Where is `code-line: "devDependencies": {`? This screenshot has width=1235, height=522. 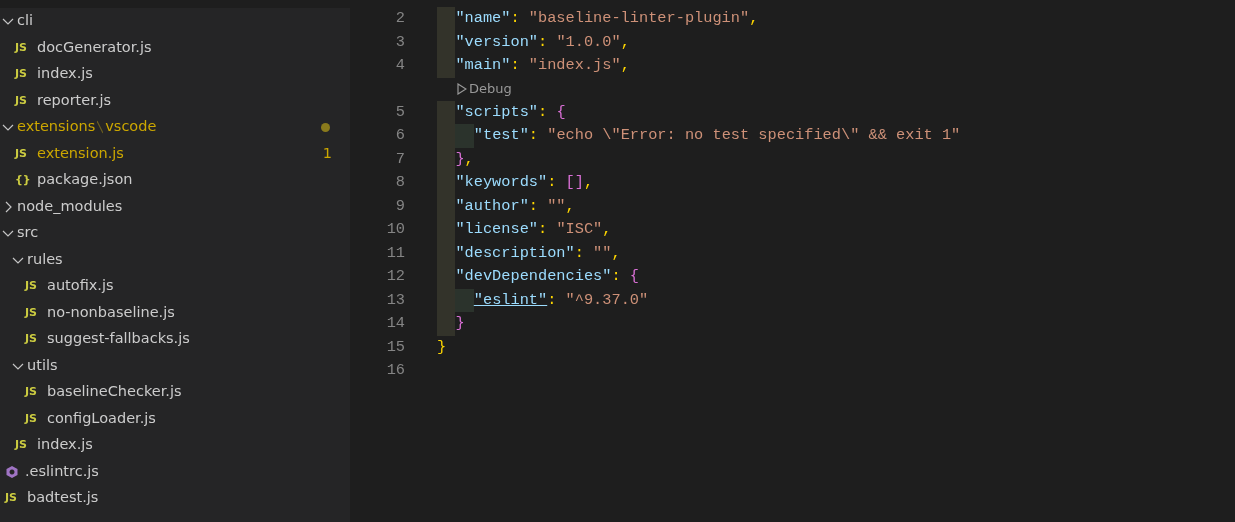
code-line: "devDependencies": { is located at coordinates (547, 277).